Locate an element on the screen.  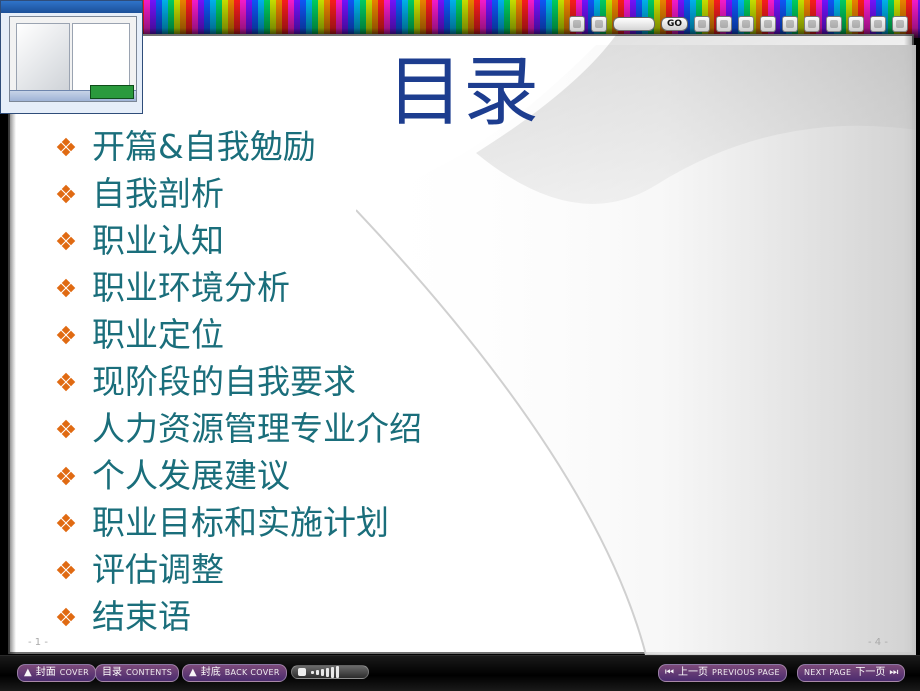
book-icon is located at coordinates (576, 24).